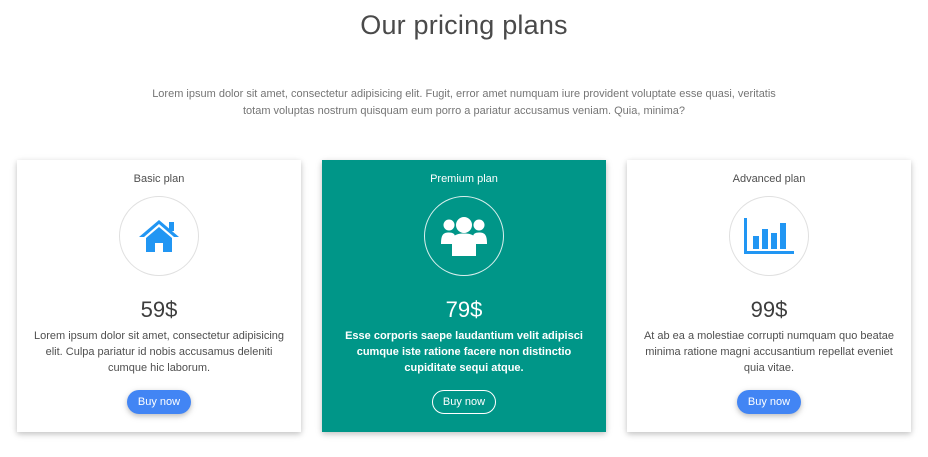  I want to click on plan-name: Basic plan, so click(159, 179).